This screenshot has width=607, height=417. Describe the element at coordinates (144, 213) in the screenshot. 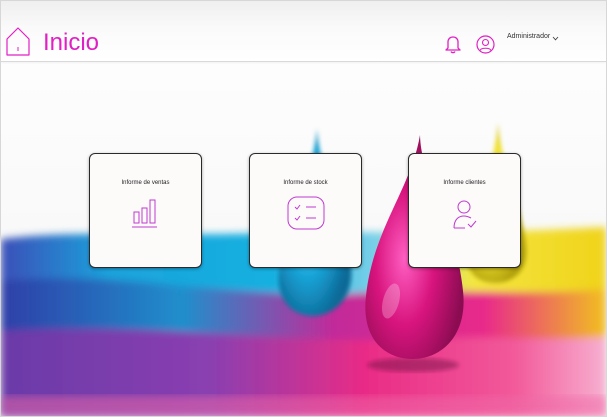

I see `bar-chart-icon` at that location.